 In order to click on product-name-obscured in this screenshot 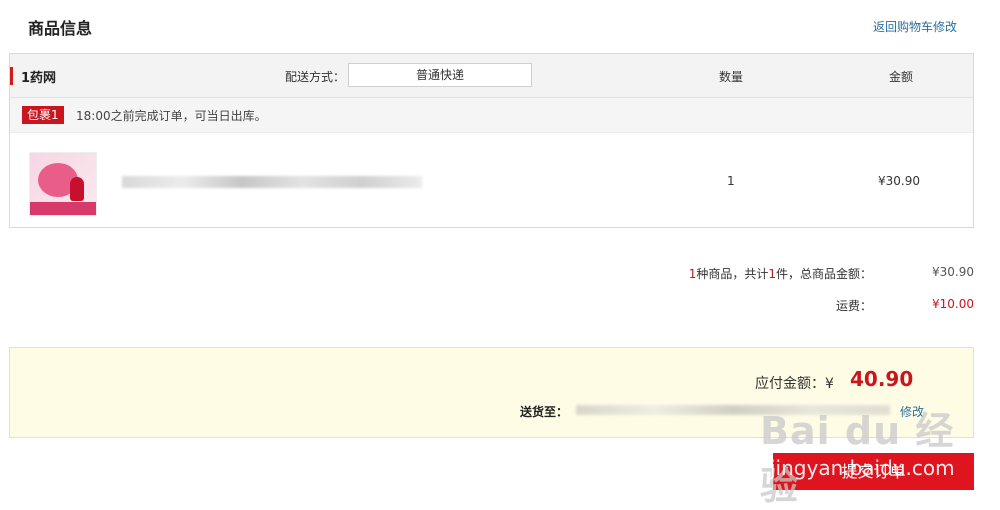, I will do `click(272, 182)`.